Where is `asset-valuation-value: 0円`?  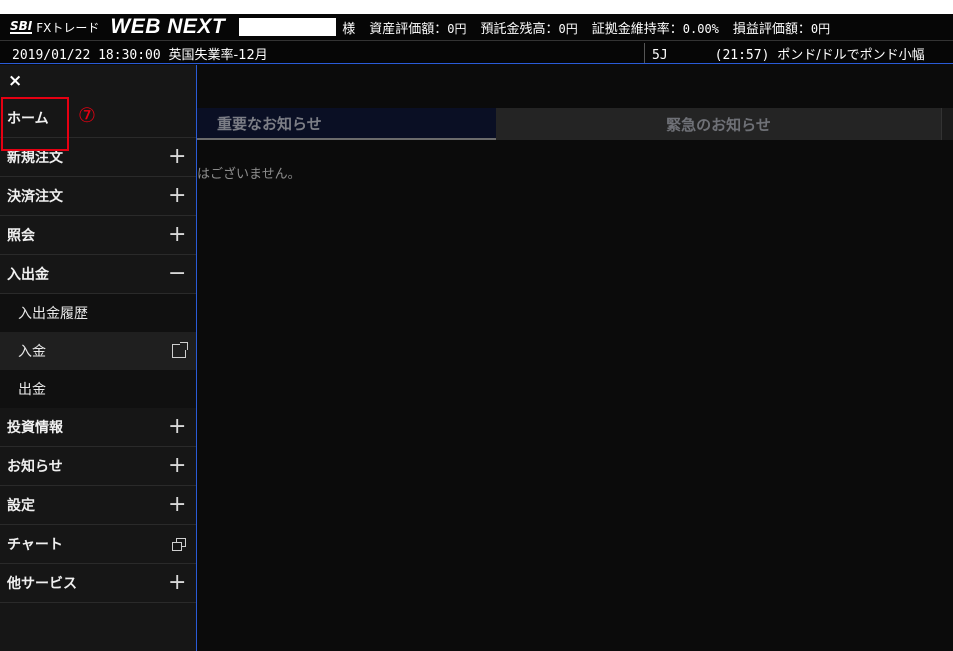
asset-valuation-value: 0円 is located at coordinates (457, 28).